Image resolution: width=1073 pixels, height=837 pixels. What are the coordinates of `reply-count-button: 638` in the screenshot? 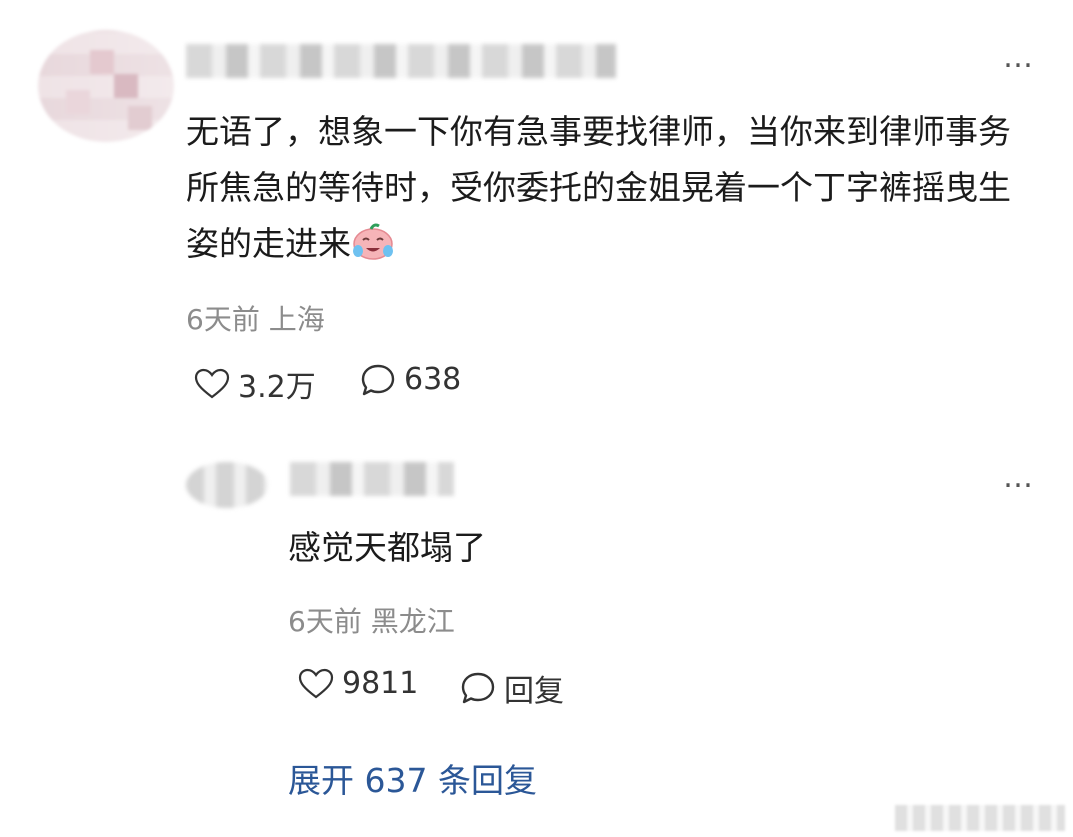 It's located at (410, 379).